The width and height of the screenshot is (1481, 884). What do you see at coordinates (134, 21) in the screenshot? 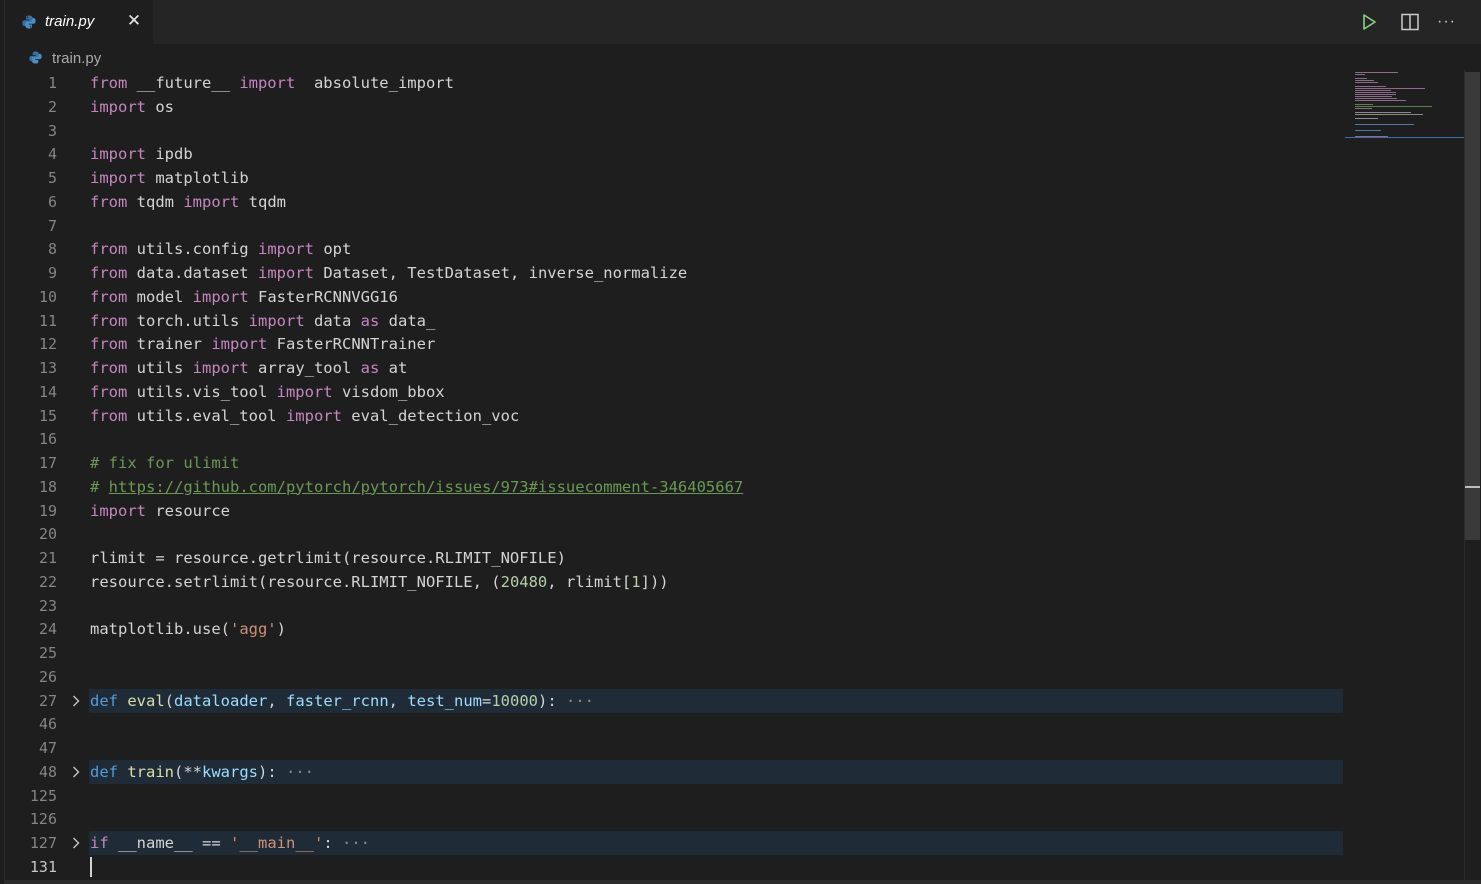
I see `close-icon: ✕` at bounding box center [134, 21].